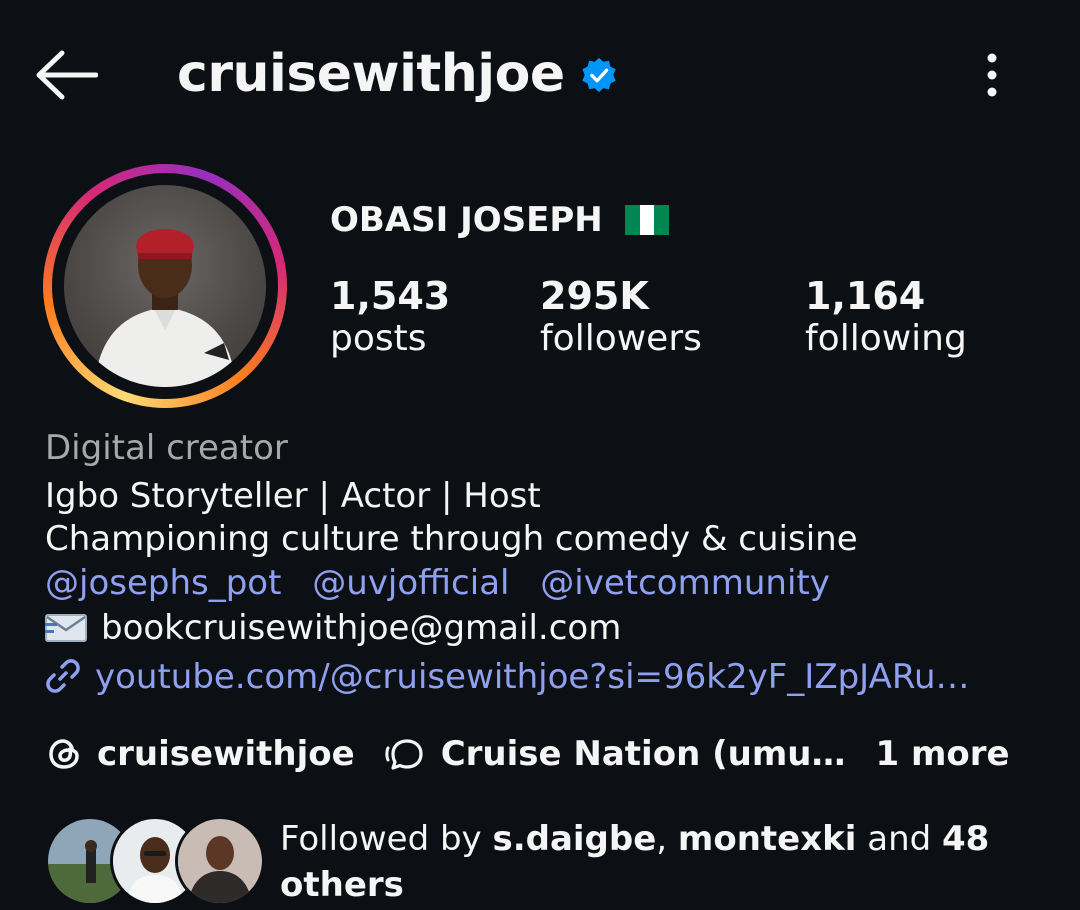 This screenshot has height=910, width=1080. I want to click on following-stat: 1,164 following, so click(886, 316).